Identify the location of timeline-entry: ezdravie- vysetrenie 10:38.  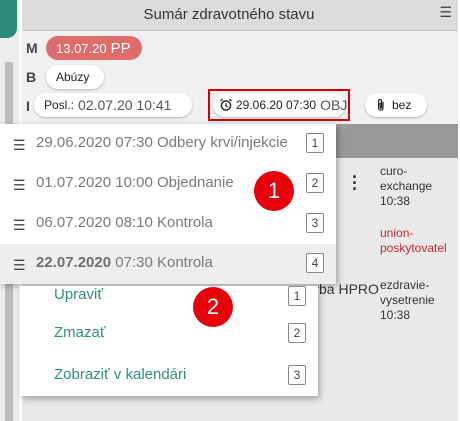
(420, 300).